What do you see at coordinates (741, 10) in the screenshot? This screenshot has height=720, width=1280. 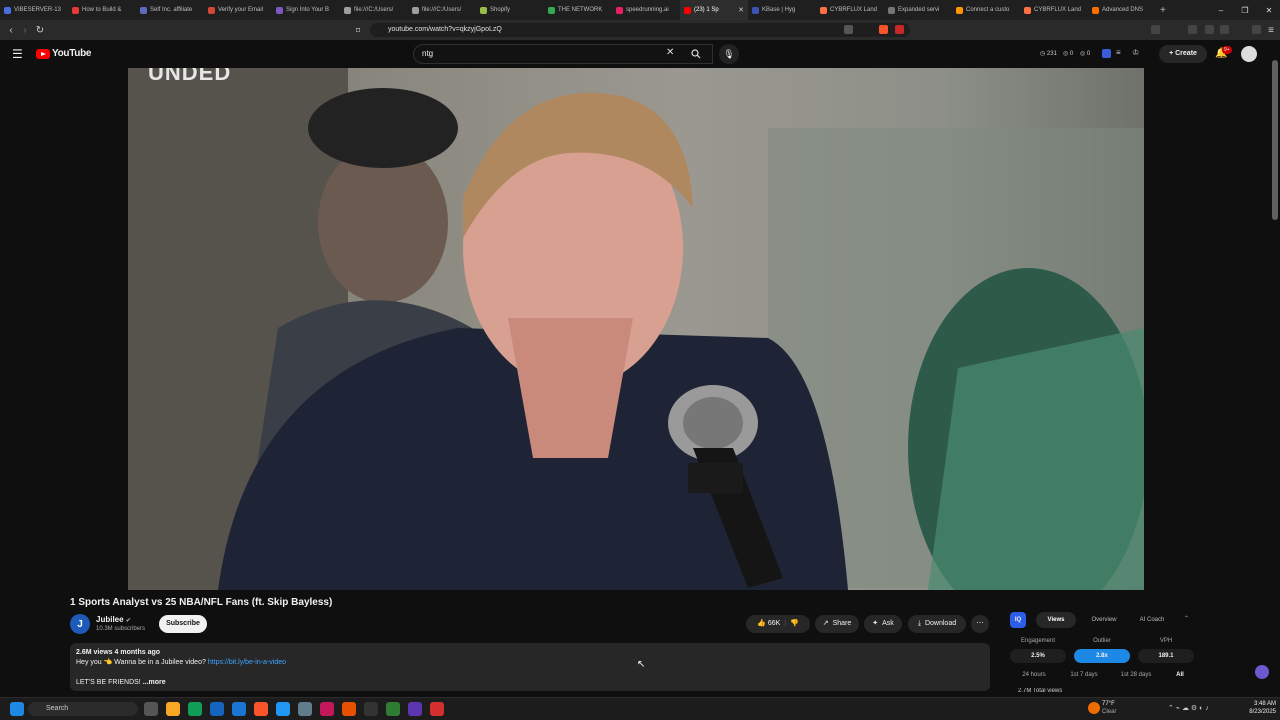 I see `close-tab-icon: ✕` at bounding box center [741, 10].